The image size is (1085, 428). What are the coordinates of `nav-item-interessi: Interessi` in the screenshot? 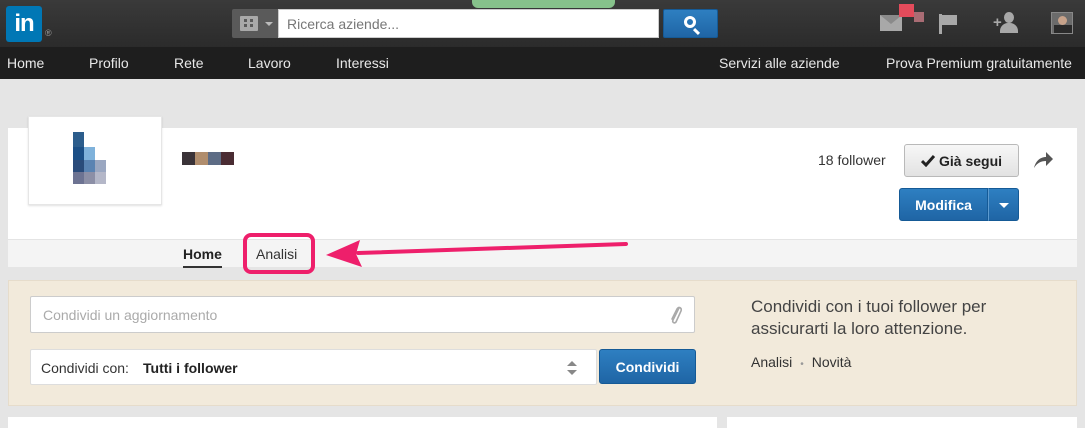 It's located at (362, 63).